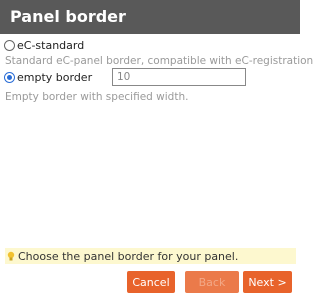  I want to click on ec-standard-label: eC-standard, so click(51, 45).